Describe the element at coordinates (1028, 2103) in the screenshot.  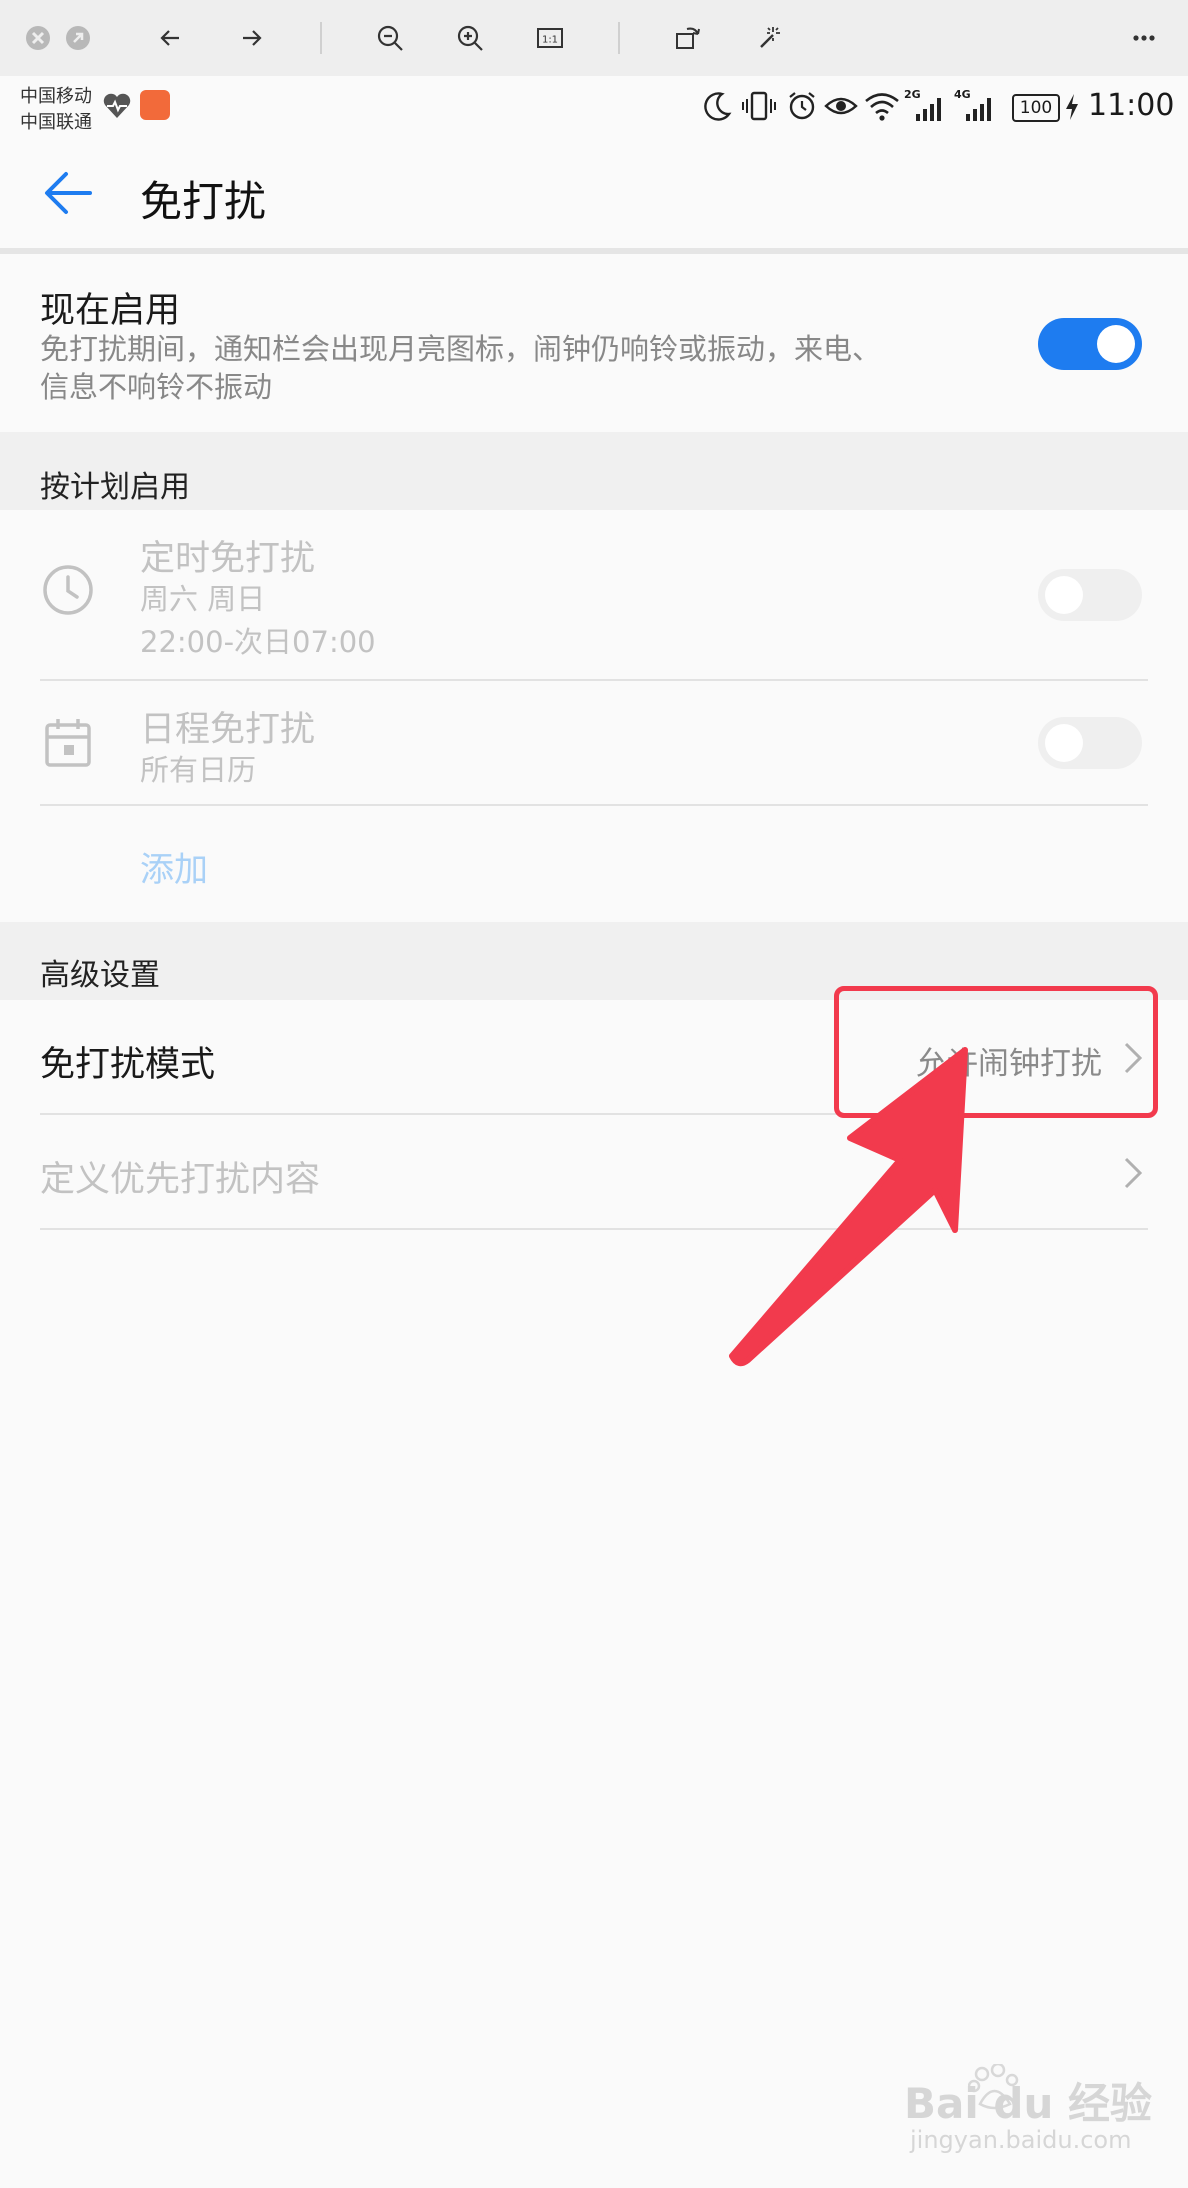
I see `watermark-brand: Bai du 经验` at that location.